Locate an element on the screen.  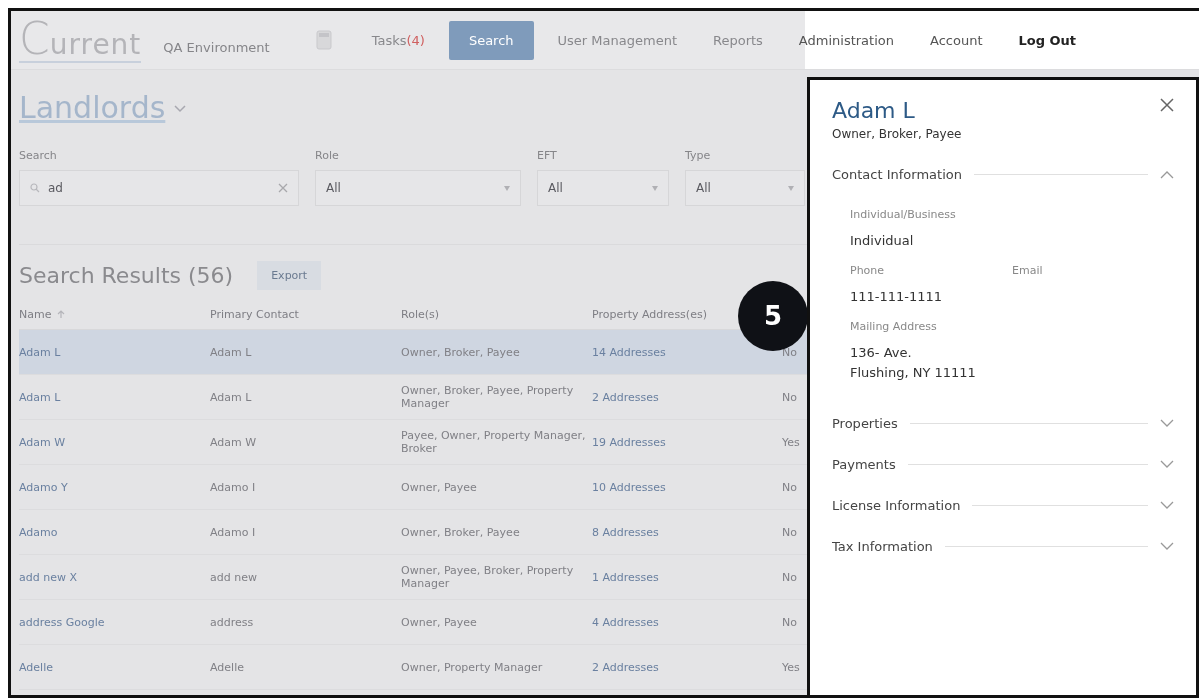
table-cell-text: Payee, Owner, Property Manager, Broker is located at coordinates (494, 442).